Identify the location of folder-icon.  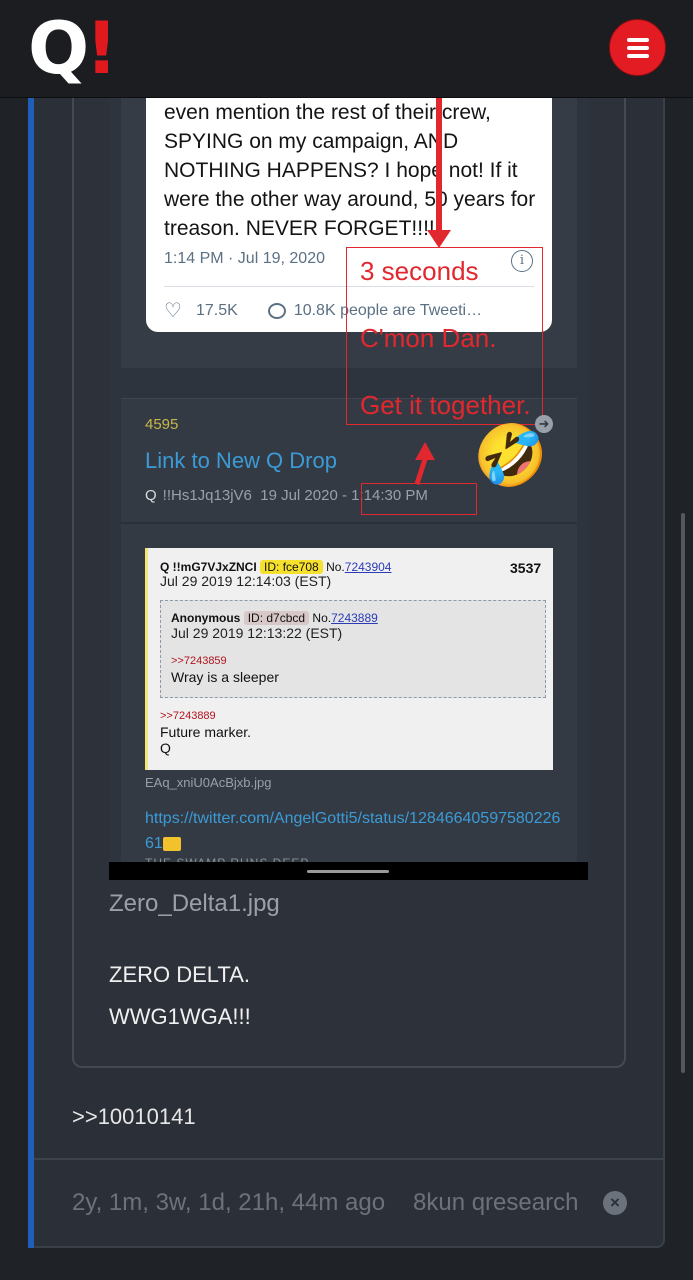
(171, 843).